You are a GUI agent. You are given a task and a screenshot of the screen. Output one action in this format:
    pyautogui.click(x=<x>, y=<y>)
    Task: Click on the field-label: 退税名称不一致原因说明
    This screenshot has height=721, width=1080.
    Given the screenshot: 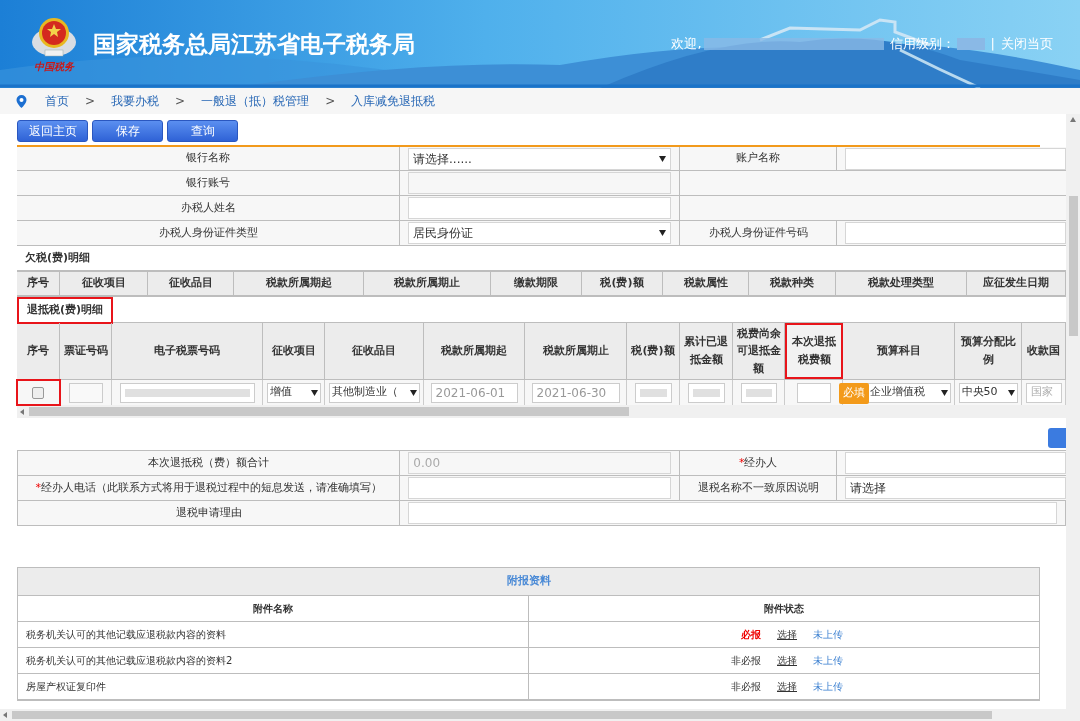 What is the action you would take?
    pyautogui.click(x=758, y=487)
    